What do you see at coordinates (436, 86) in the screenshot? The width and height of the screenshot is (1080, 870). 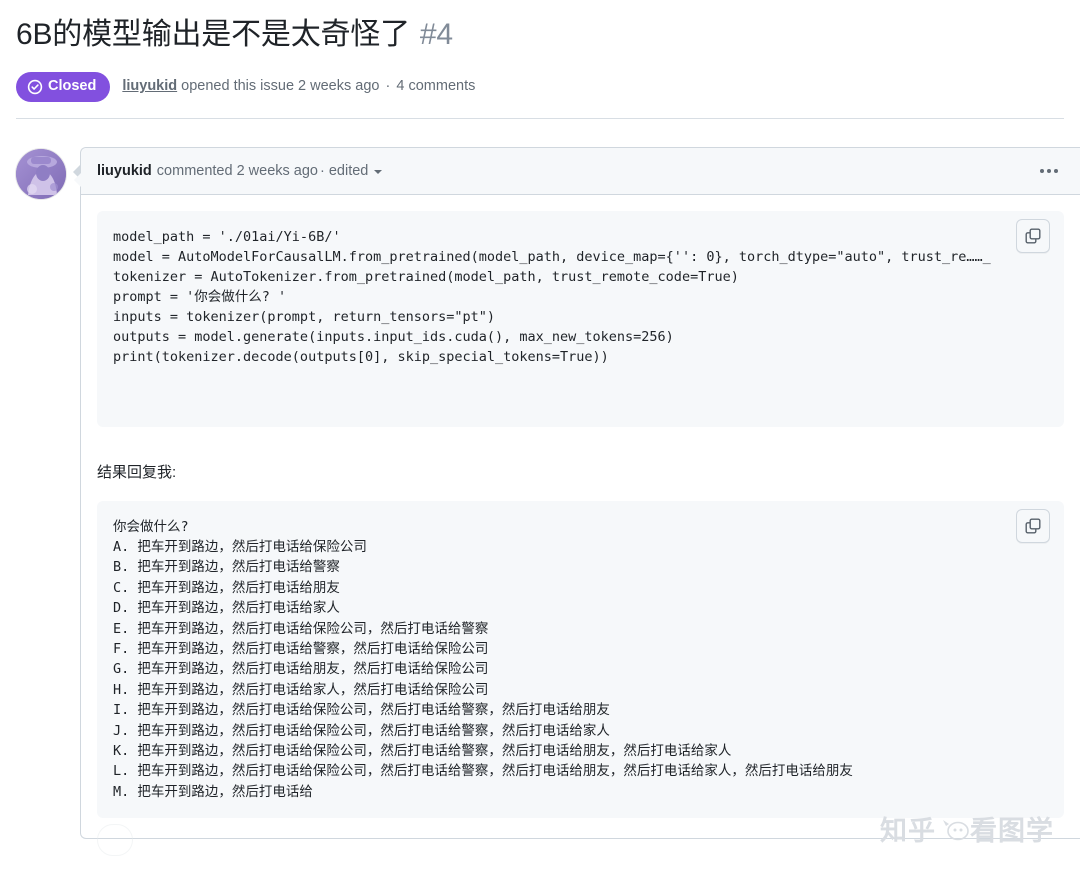 I see `issue-comment-count: 4 comments` at bounding box center [436, 86].